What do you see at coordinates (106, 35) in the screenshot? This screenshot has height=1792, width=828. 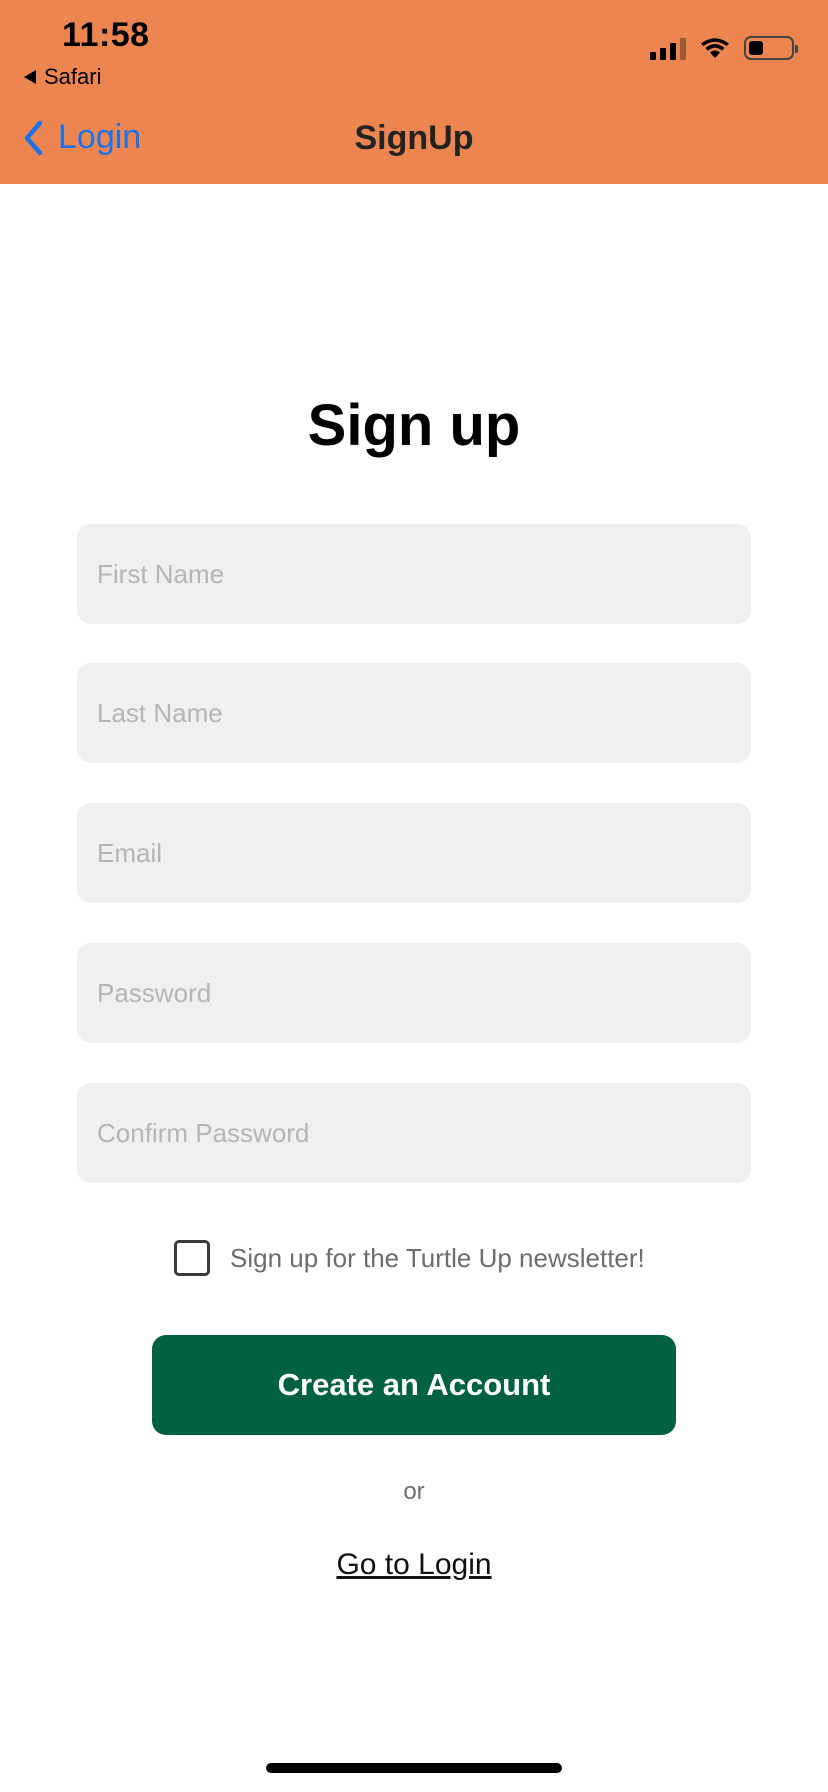 I see `status-time: 11:58` at bounding box center [106, 35].